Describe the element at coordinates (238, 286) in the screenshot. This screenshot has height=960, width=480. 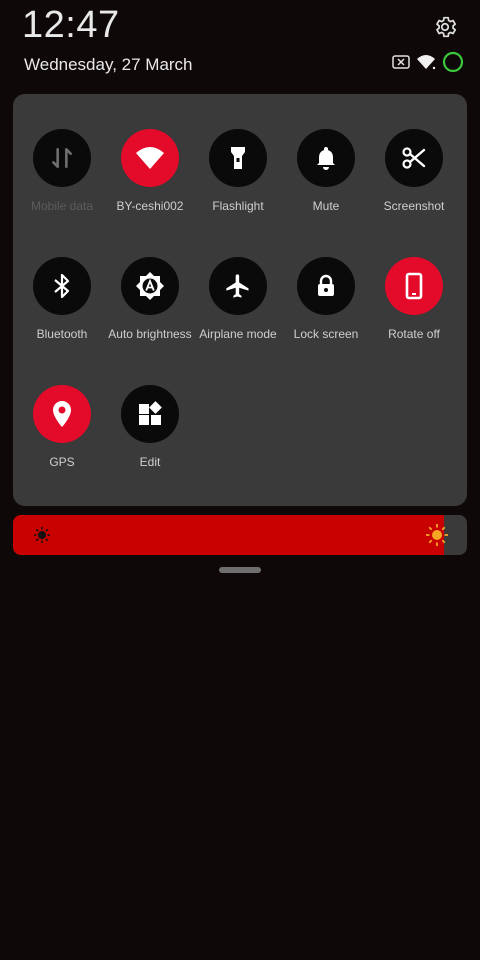
I see `airplane-icon` at that location.